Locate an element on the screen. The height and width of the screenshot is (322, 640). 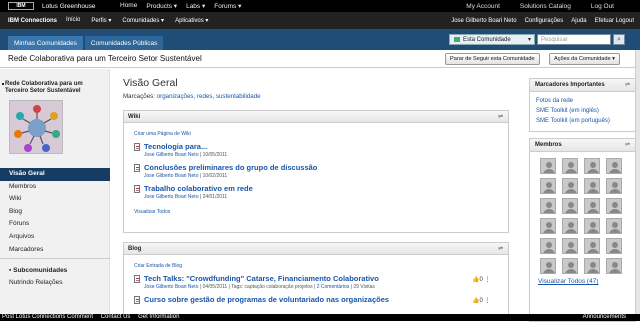
bookmark-link: SME Toolkit (em português) is located at coordinates (585, 121).